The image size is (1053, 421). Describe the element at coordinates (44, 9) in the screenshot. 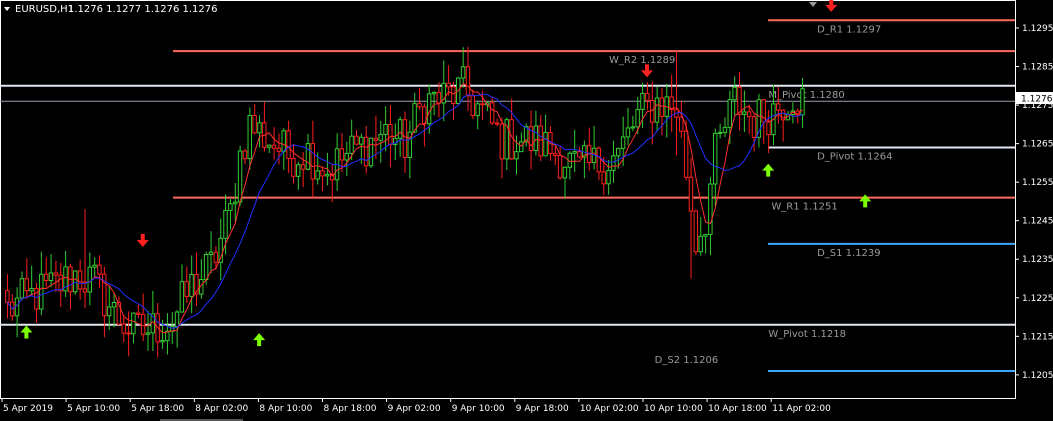

I see `chart-symbol: EURUSD,H1` at that location.